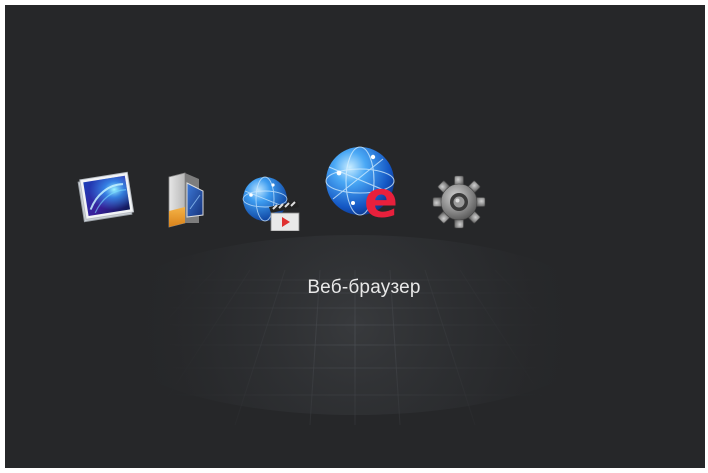  I want to click on settings-gear-icon, so click(459, 202).